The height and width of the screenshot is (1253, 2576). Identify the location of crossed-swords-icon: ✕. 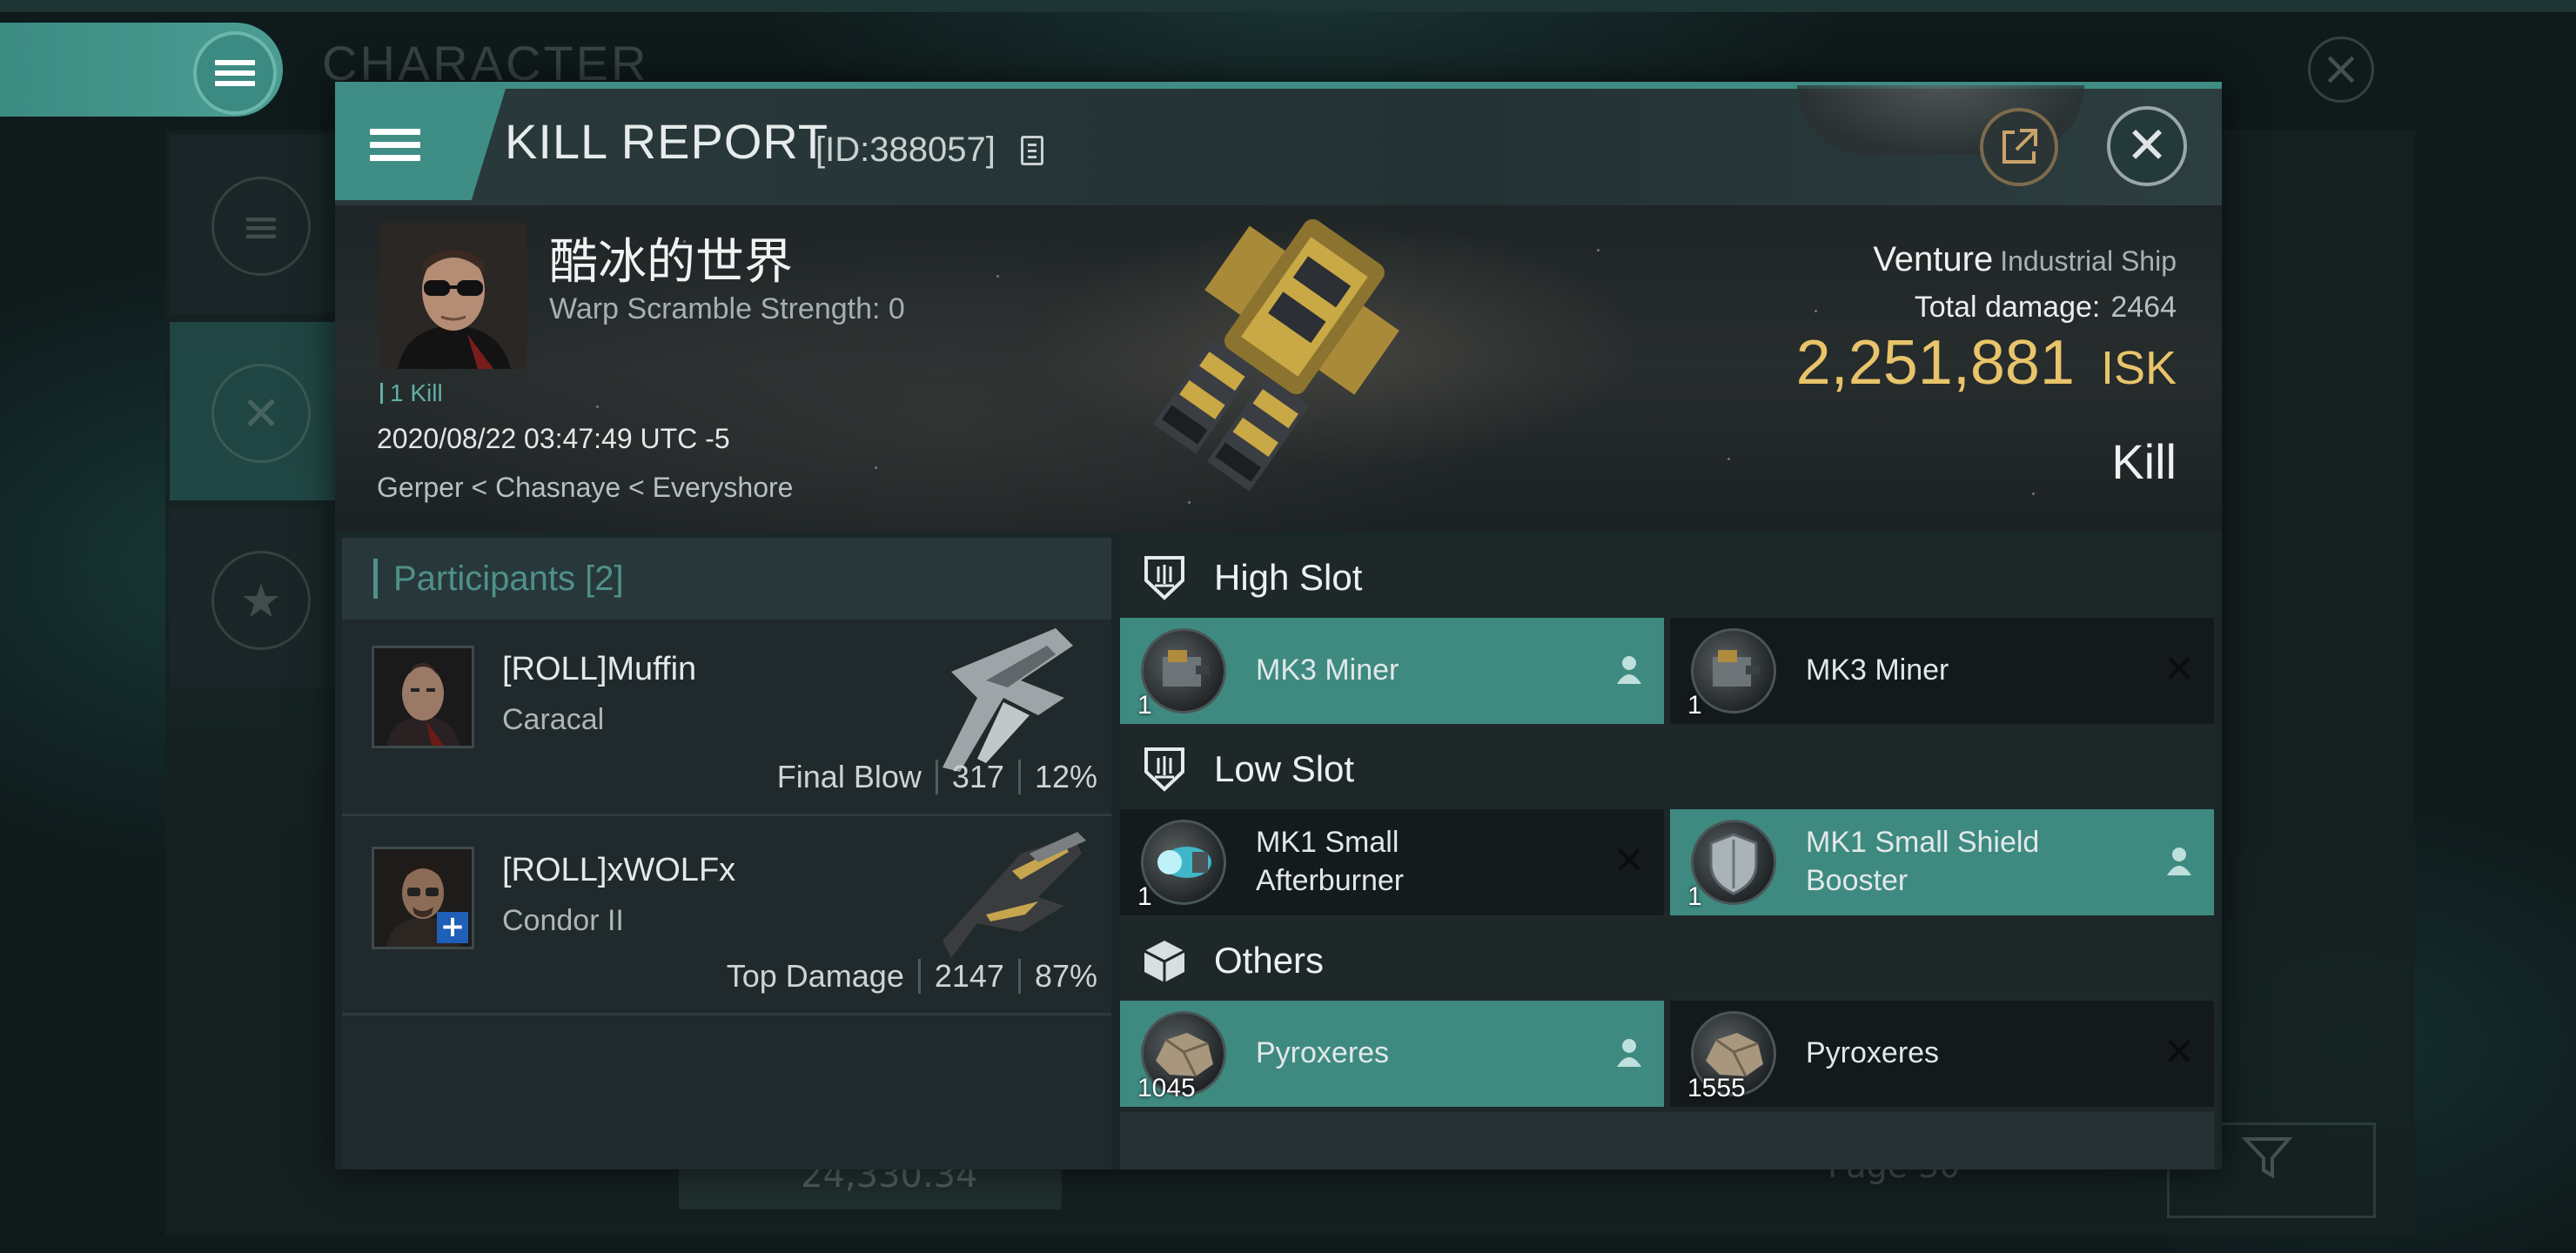
(261, 413).